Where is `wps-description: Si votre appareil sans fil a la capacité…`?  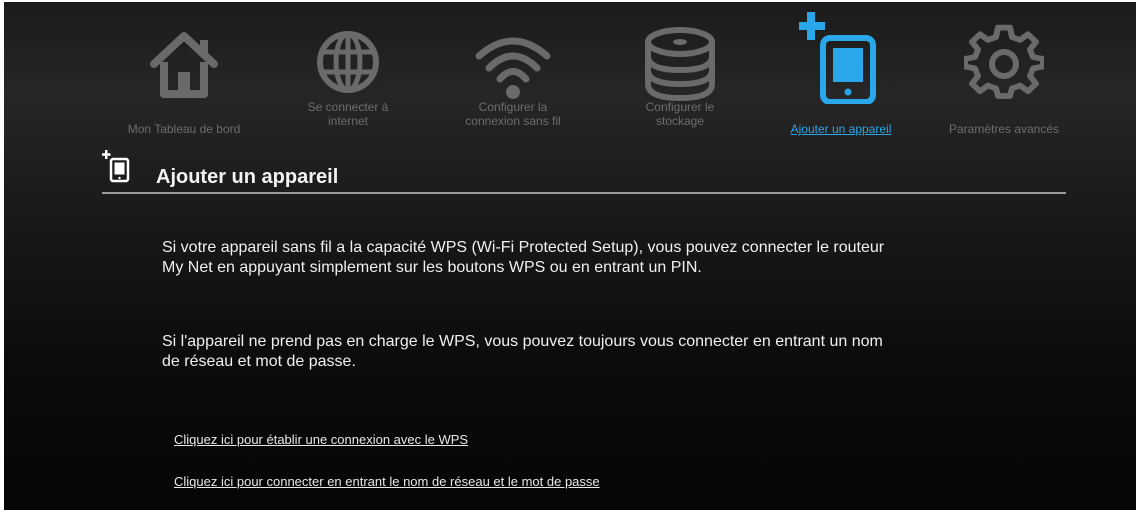 wps-description: Si votre appareil sans fil a la capacité… is located at coordinates (523, 257).